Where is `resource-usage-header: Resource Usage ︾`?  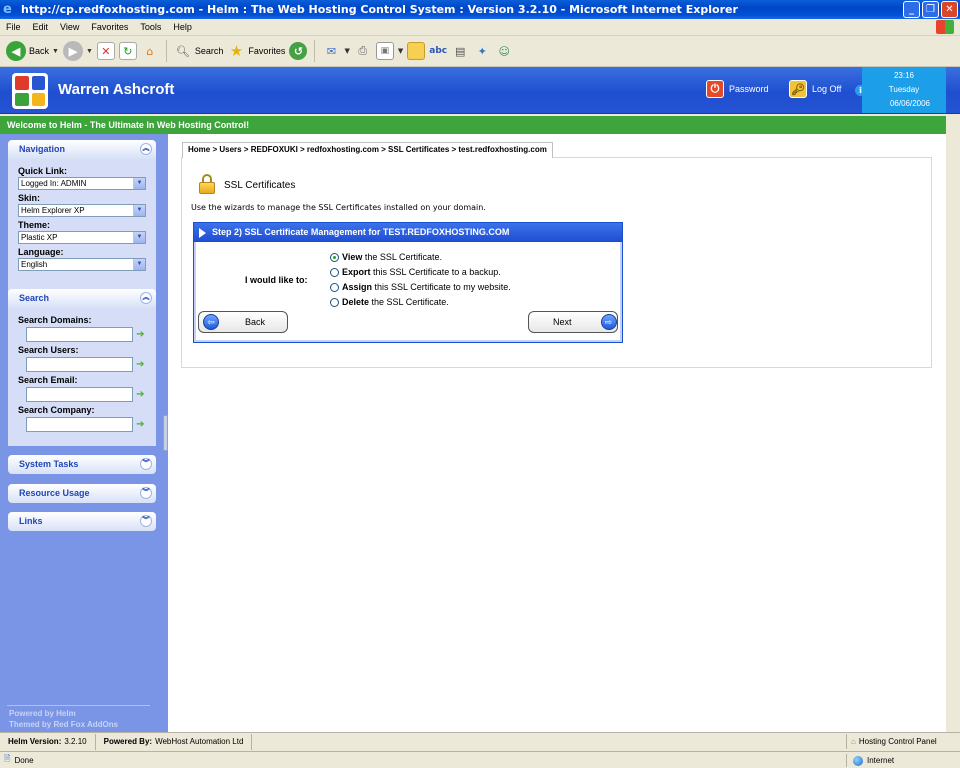
resource-usage-header: Resource Usage ︾ is located at coordinates (82, 493).